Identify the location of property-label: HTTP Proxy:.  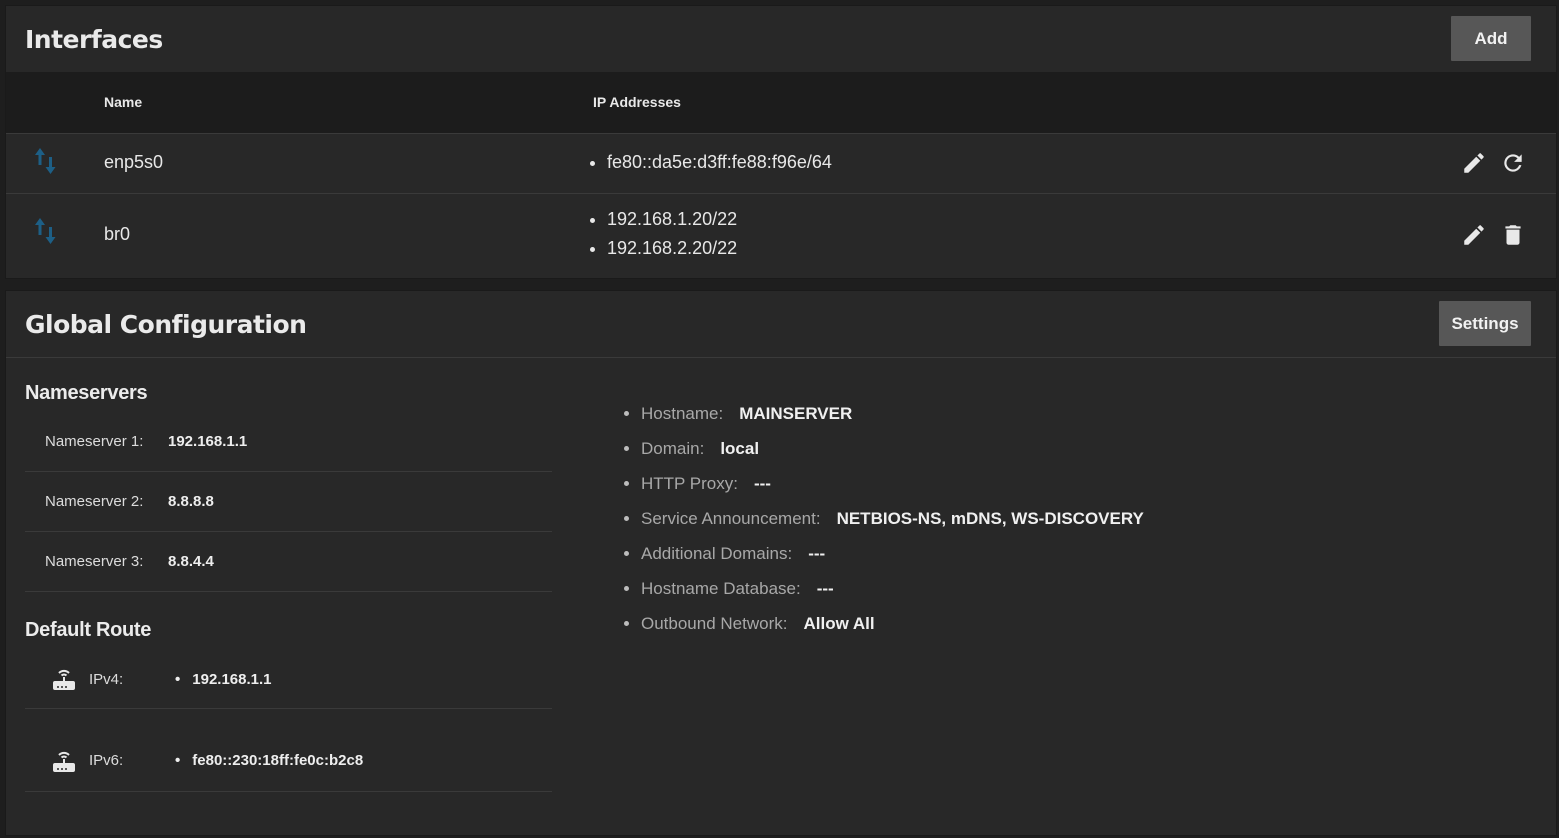
(689, 483).